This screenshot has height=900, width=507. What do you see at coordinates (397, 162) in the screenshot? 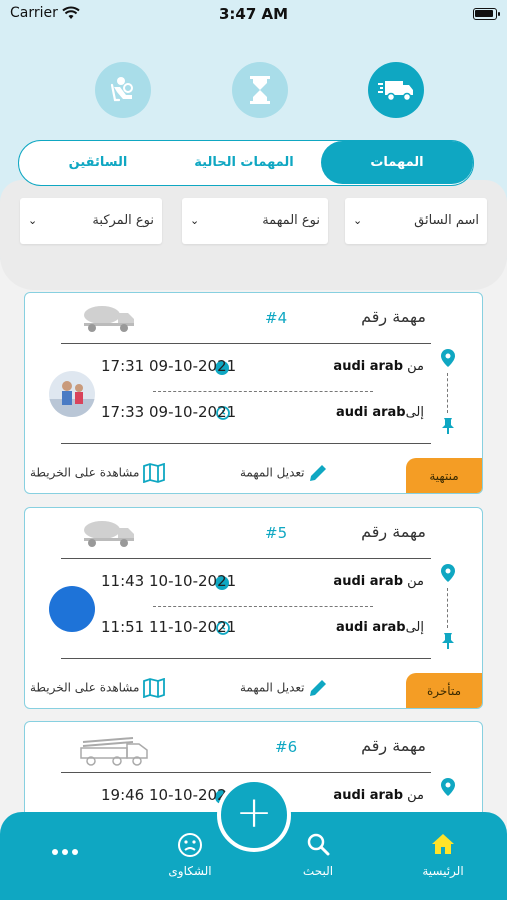
I see `tab-tasks: المهمات` at bounding box center [397, 162].